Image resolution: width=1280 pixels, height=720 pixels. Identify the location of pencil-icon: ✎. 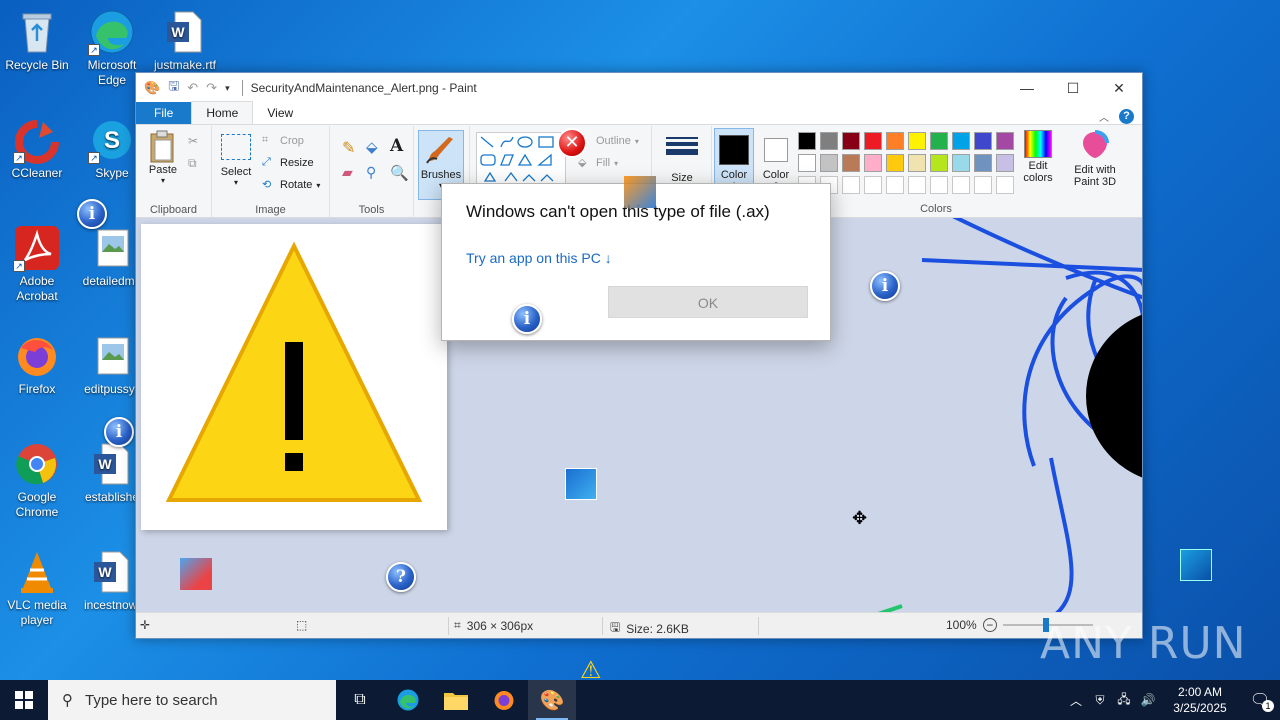
(348, 148).